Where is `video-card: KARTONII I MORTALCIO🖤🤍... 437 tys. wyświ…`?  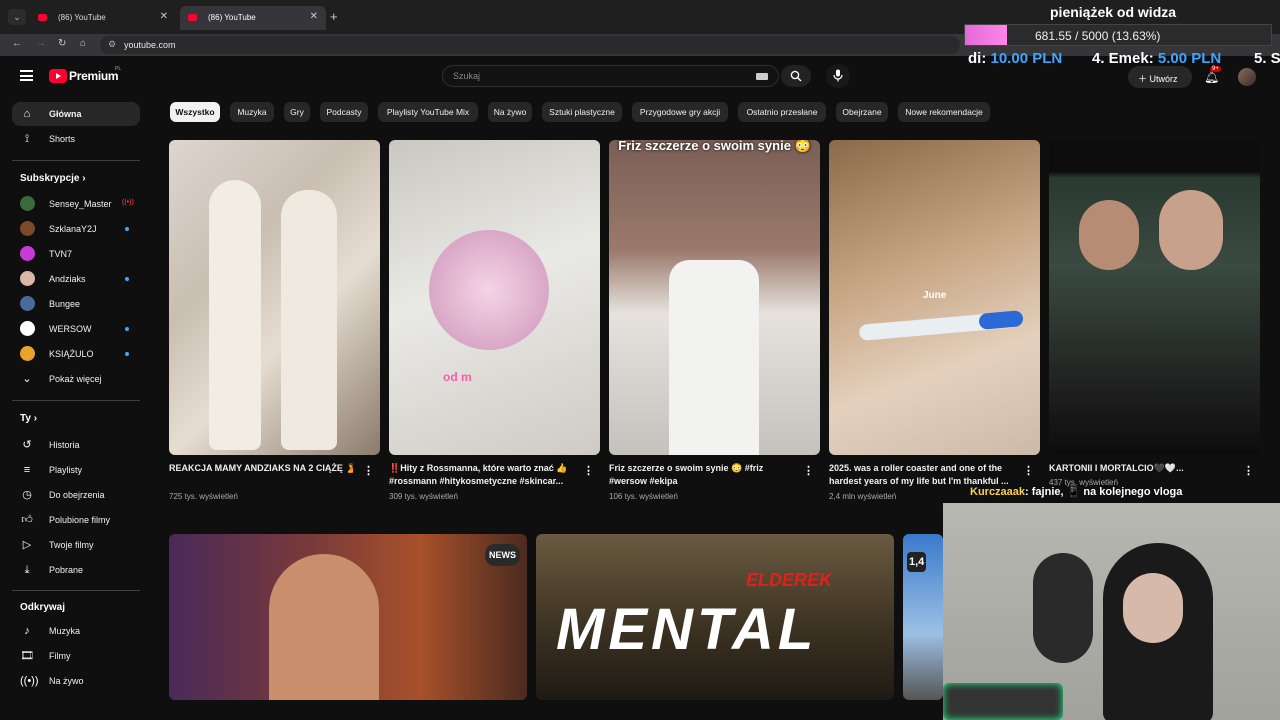 video-card: KARTONII I MORTALCIO🖤🤍... 437 tys. wyświ… is located at coordinates (1154, 313).